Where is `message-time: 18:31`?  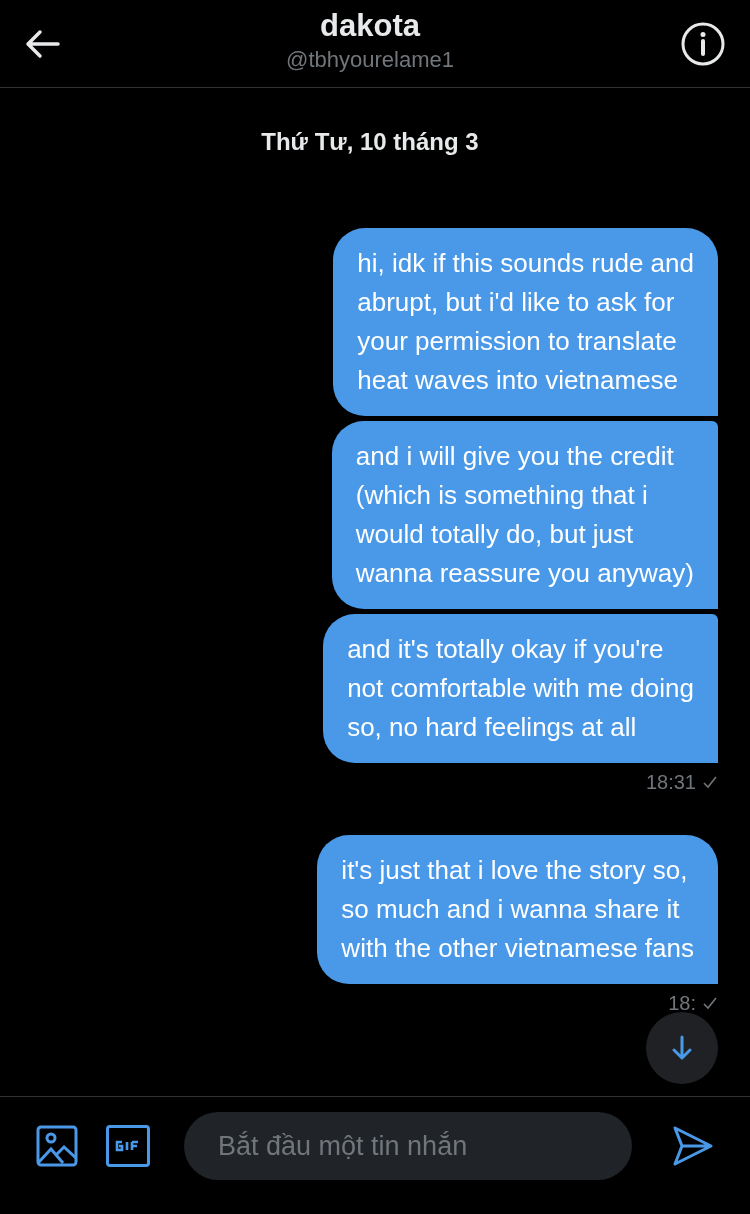 message-time: 18:31 is located at coordinates (670, 782).